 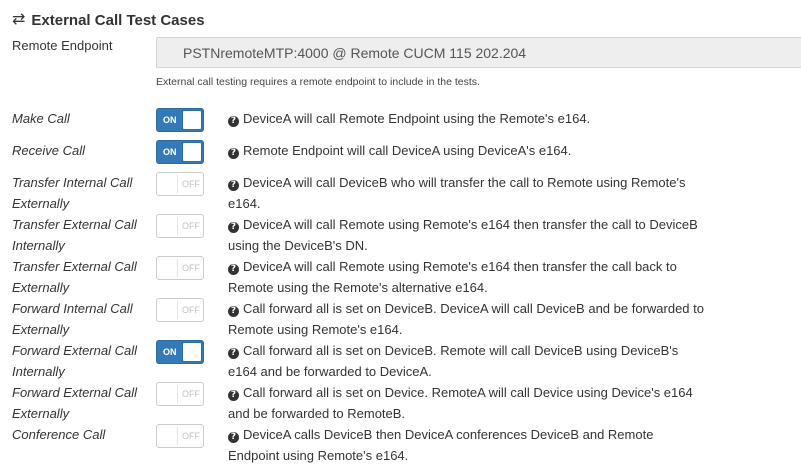 I want to click on test-case-label: Transfer External Call Internally, so click(x=74, y=235).